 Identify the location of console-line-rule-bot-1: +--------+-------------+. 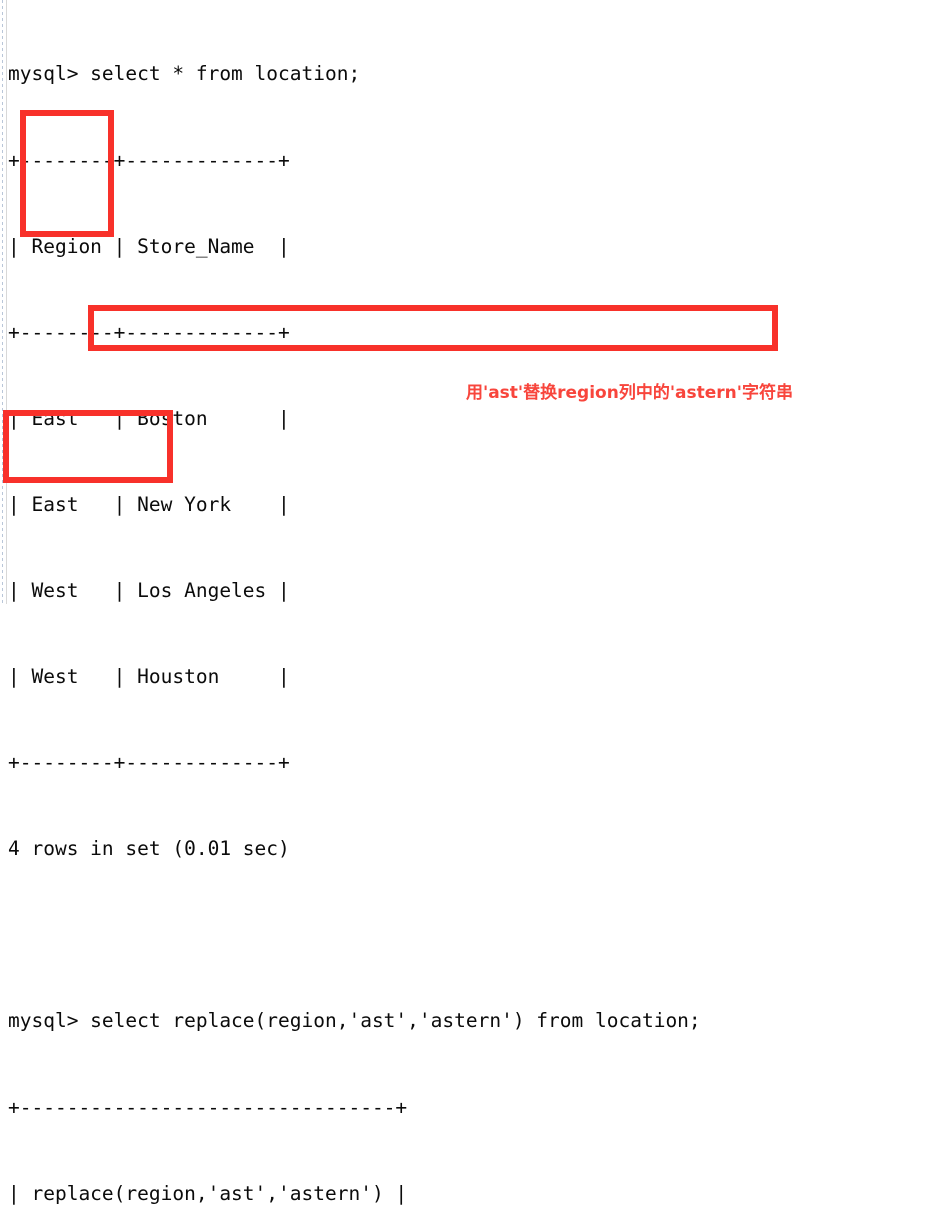
(149, 763).